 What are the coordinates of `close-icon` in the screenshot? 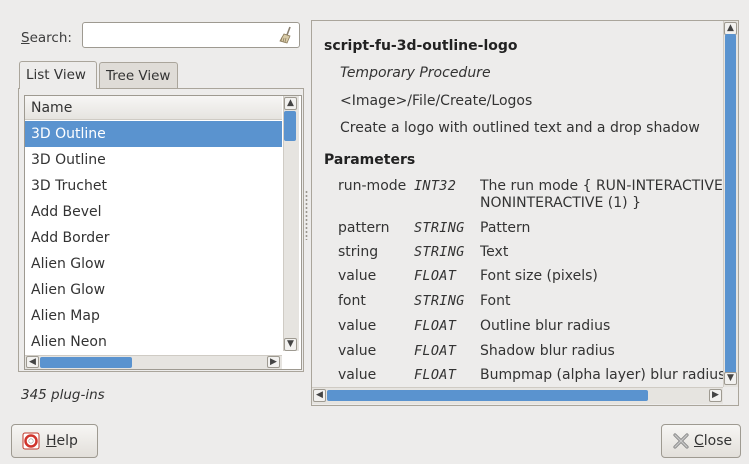 It's located at (681, 441).